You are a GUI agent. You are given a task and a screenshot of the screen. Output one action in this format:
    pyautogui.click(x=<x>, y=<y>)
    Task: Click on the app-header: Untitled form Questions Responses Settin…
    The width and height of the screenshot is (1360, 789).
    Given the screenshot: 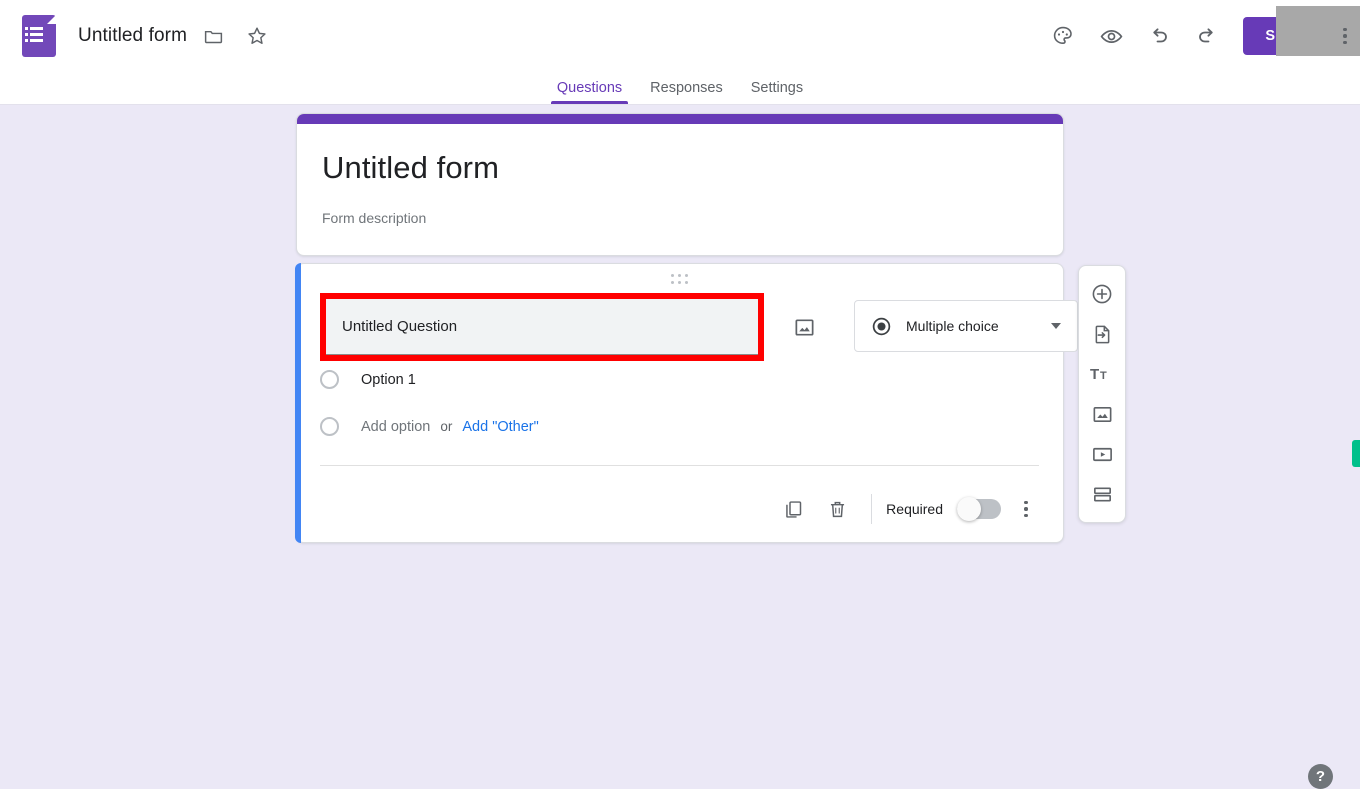 What is the action you would take?
    pyautogui.click(x=680, y=52)
    